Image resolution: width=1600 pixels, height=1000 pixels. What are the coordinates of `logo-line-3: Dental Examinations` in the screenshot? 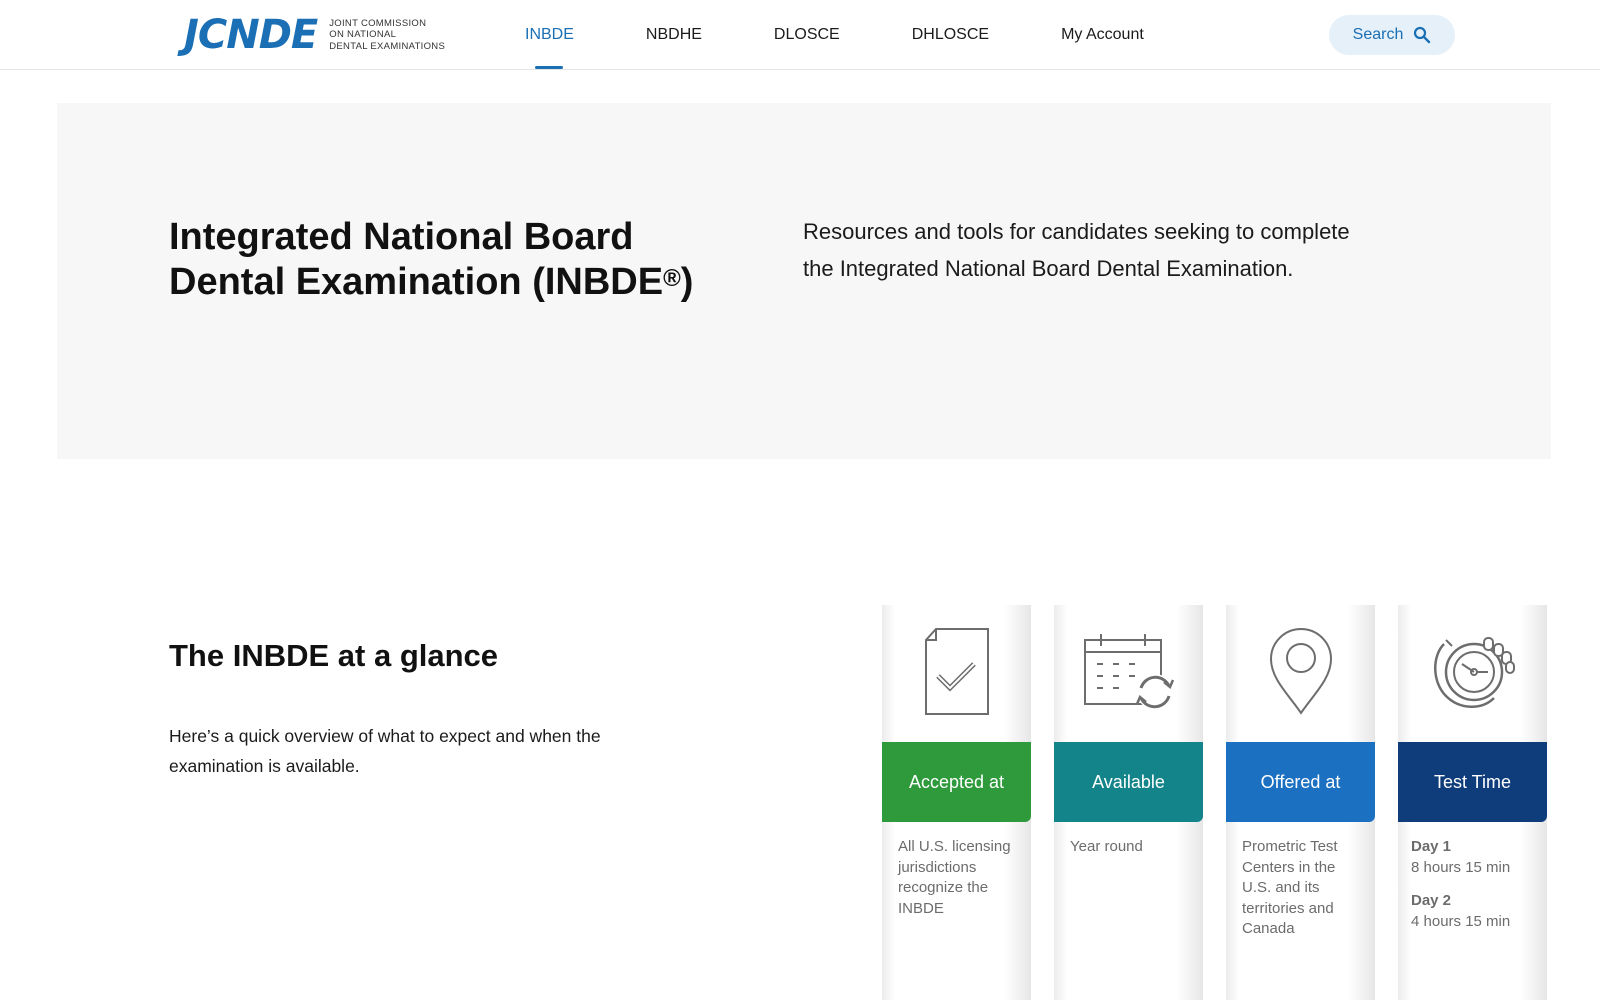 It's located at (387, 46).